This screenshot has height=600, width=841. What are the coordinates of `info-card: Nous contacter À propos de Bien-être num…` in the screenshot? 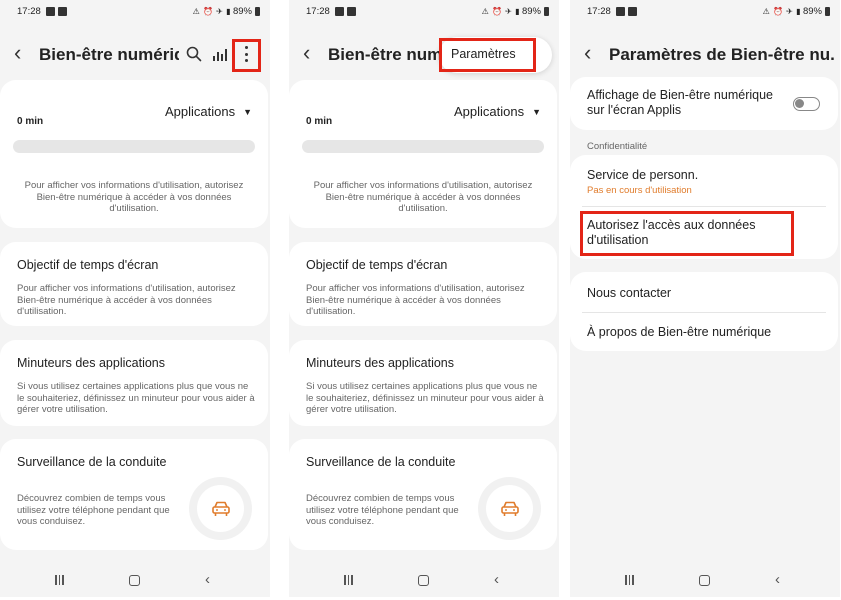 It's located at (704, 311).